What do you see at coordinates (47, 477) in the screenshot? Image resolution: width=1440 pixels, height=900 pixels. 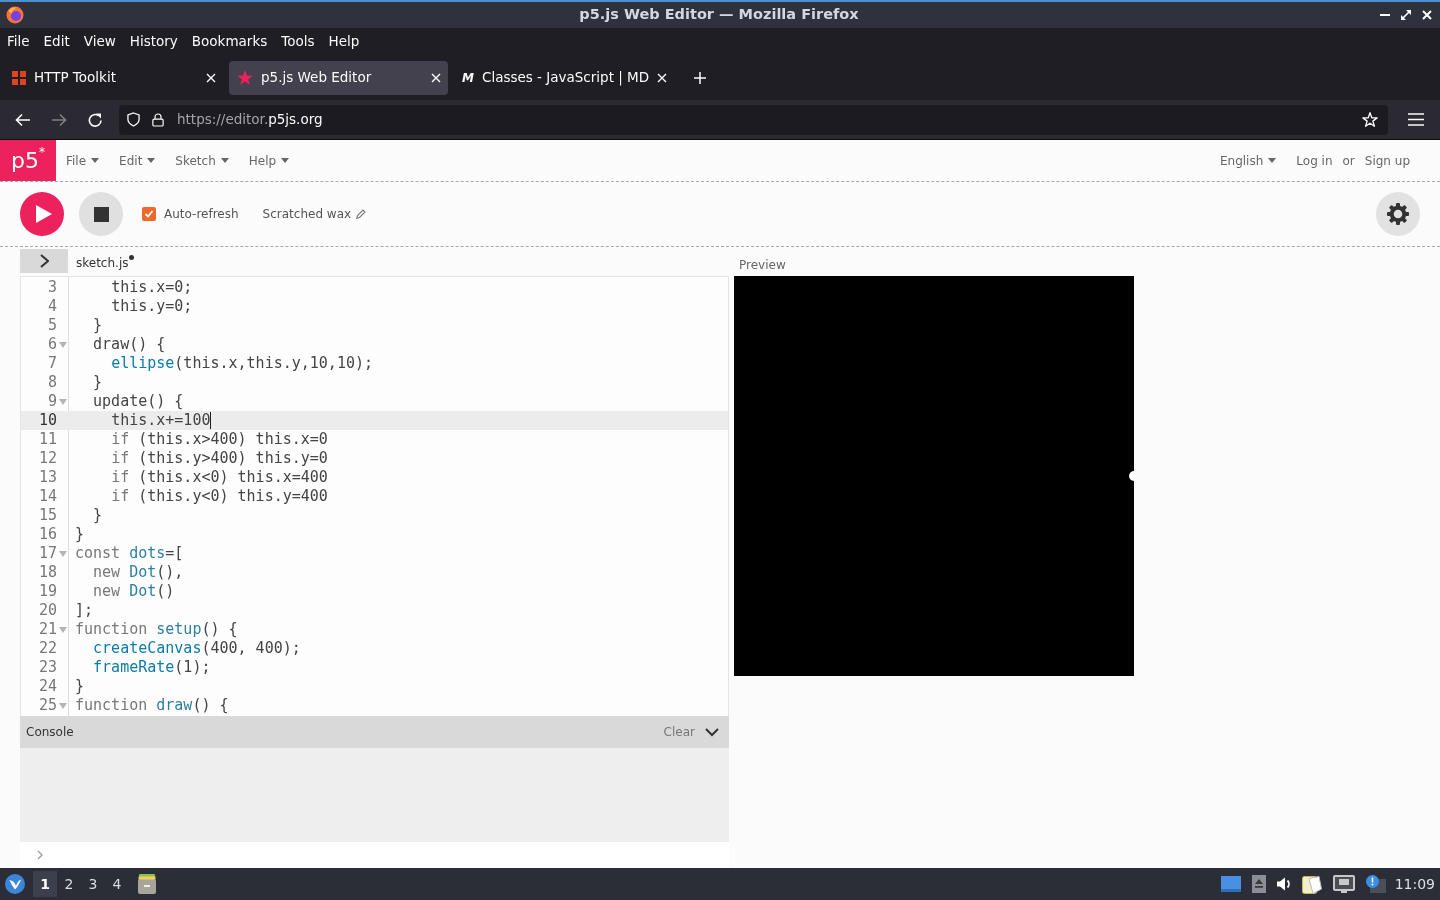 I see `line-number: 13` at bounding box center [47, 477].